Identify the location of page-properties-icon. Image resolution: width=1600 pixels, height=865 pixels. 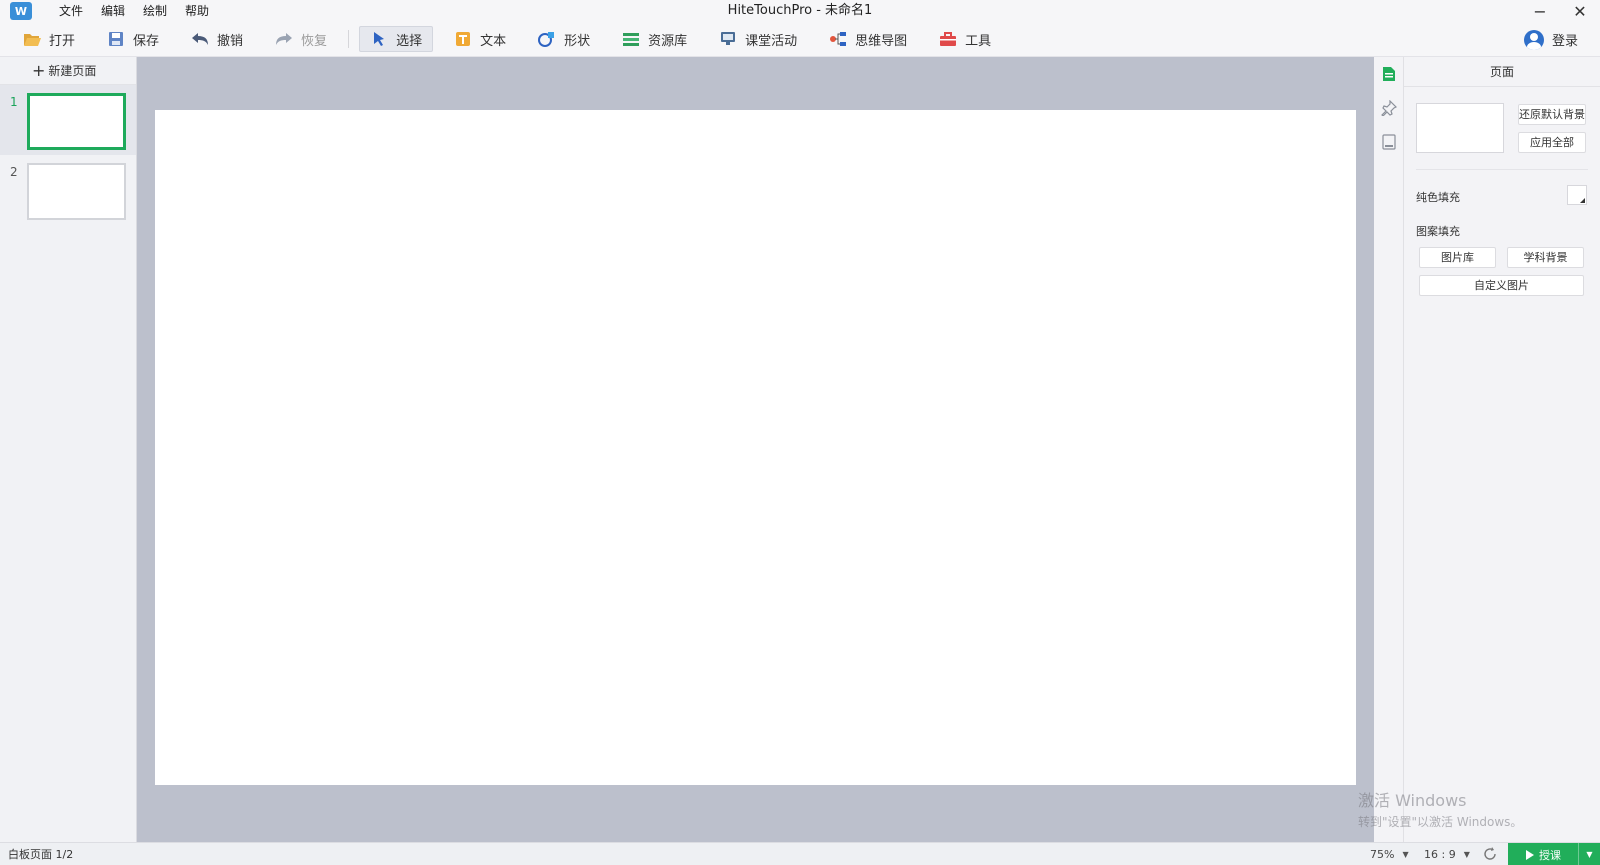
(1388, 74).